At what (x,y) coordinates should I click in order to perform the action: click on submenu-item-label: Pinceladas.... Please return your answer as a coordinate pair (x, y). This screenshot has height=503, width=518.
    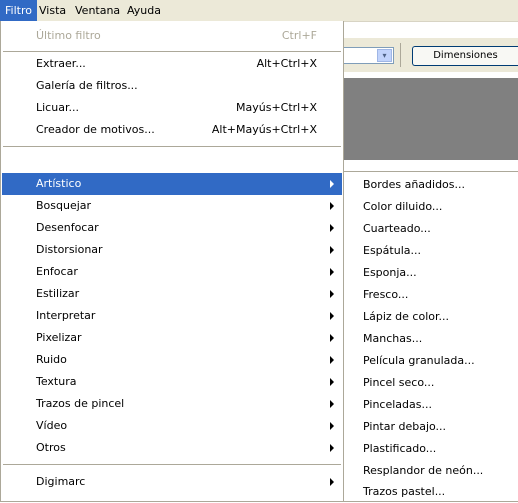
    Looking at the image, I should click on (397, 404).